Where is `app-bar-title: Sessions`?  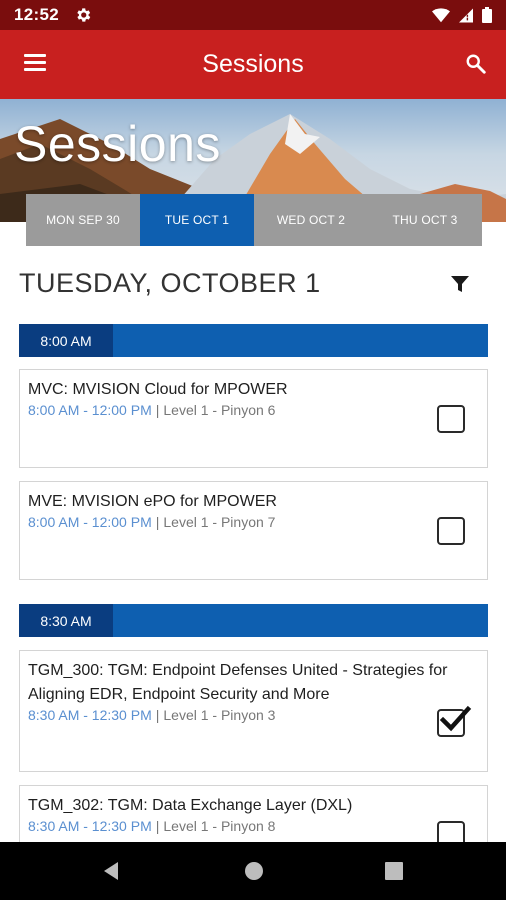 app-bar-title: Sessions is located at coordinates (253, 64).